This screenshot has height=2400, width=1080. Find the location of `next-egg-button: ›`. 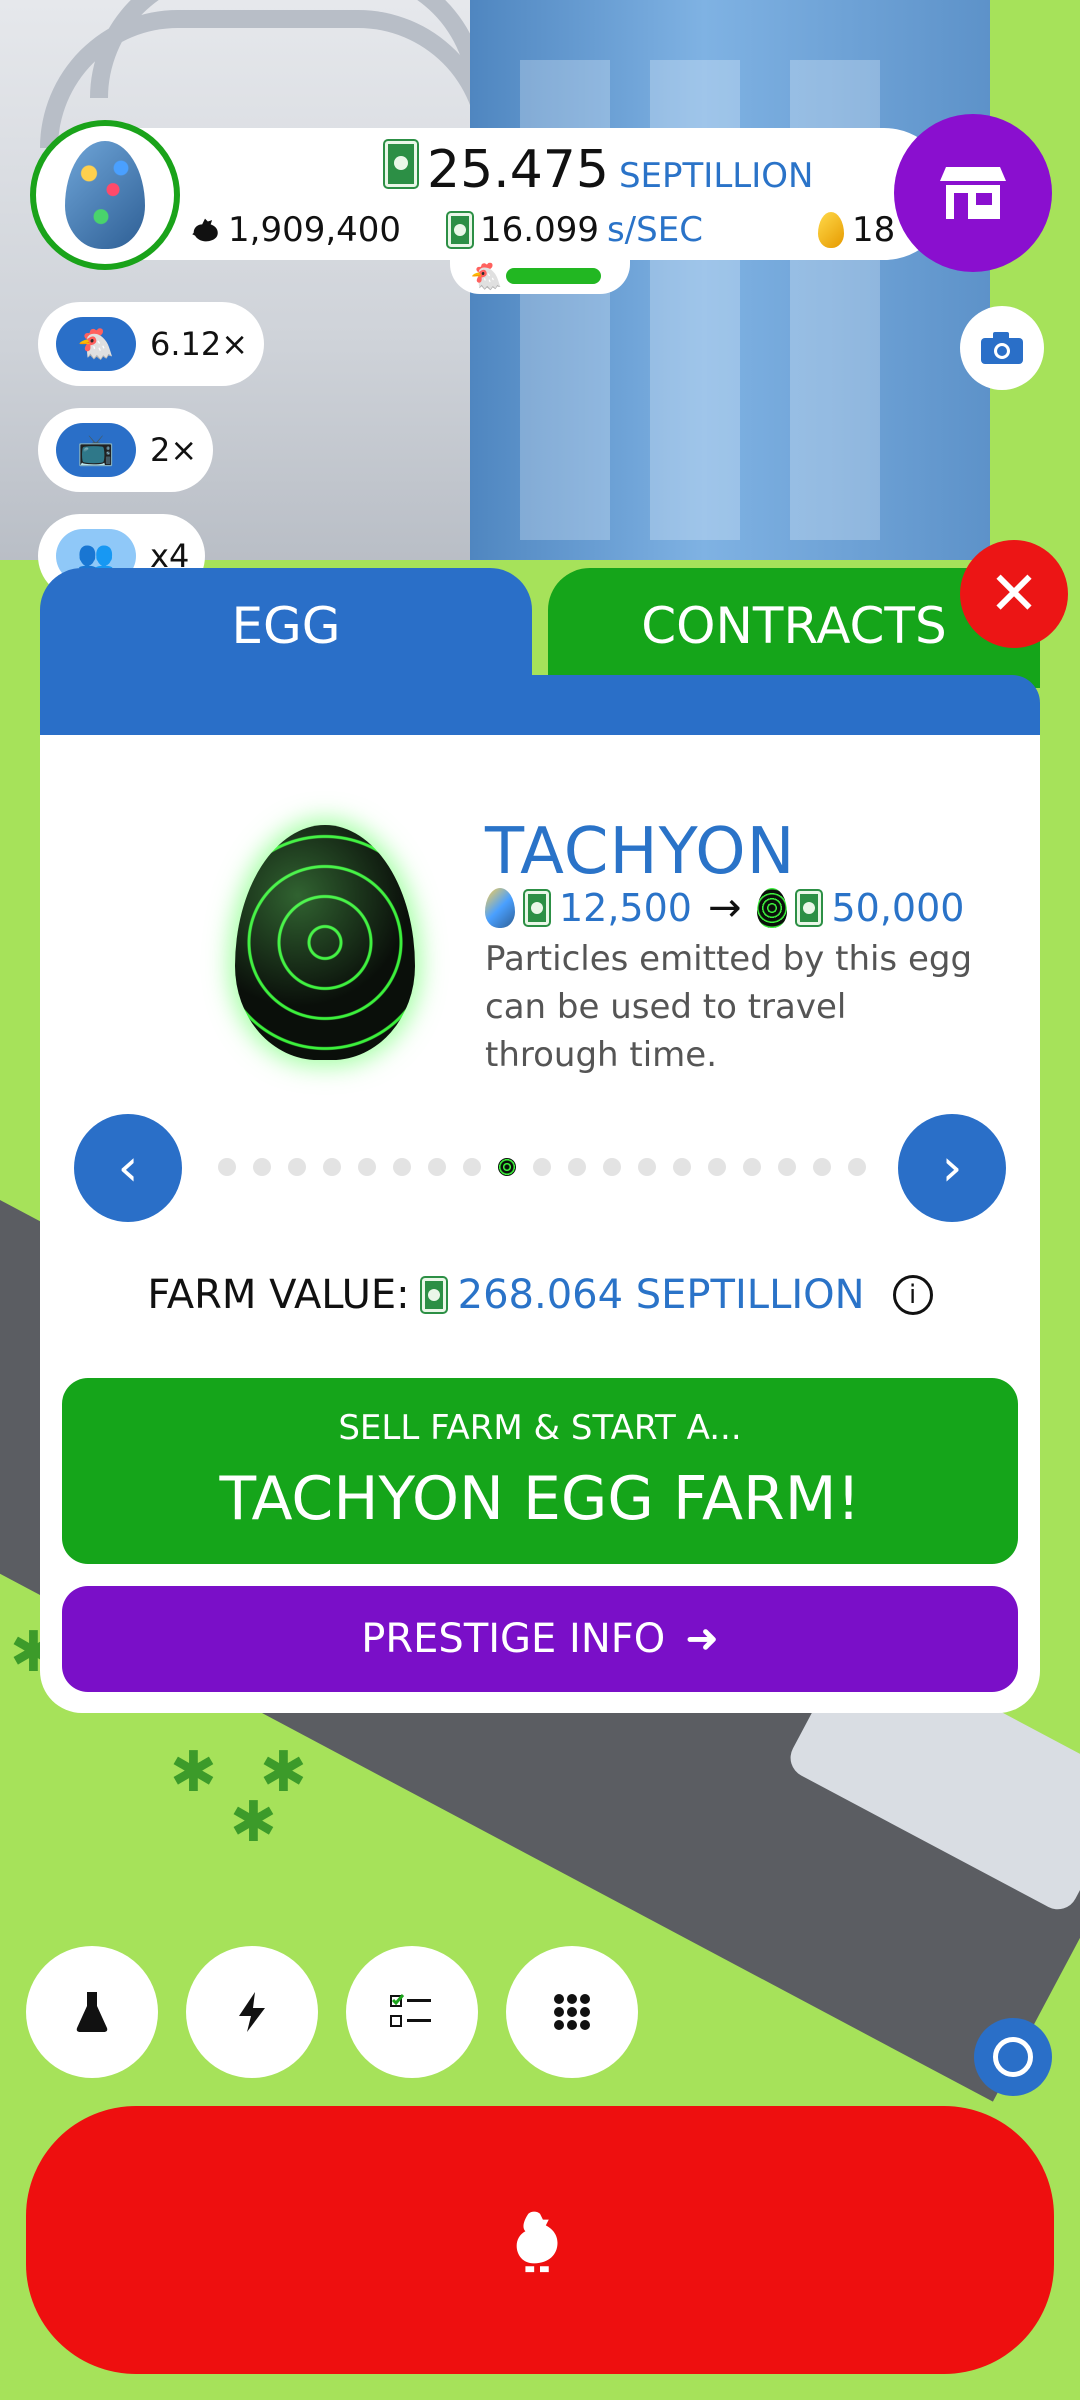

next-egg-button: › is located at coordinates (952, 1168).